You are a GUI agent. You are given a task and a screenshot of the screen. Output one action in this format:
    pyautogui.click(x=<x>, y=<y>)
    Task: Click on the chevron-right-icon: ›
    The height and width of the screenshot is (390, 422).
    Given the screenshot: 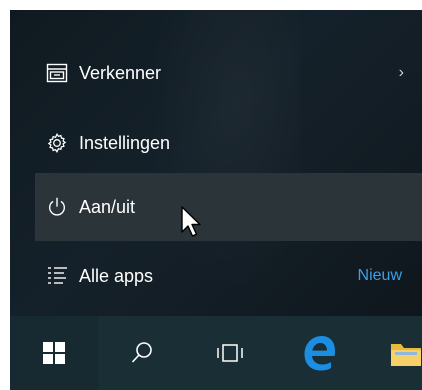 What is the action you would take?
    pyautogui.click(x=401, y=72)
    